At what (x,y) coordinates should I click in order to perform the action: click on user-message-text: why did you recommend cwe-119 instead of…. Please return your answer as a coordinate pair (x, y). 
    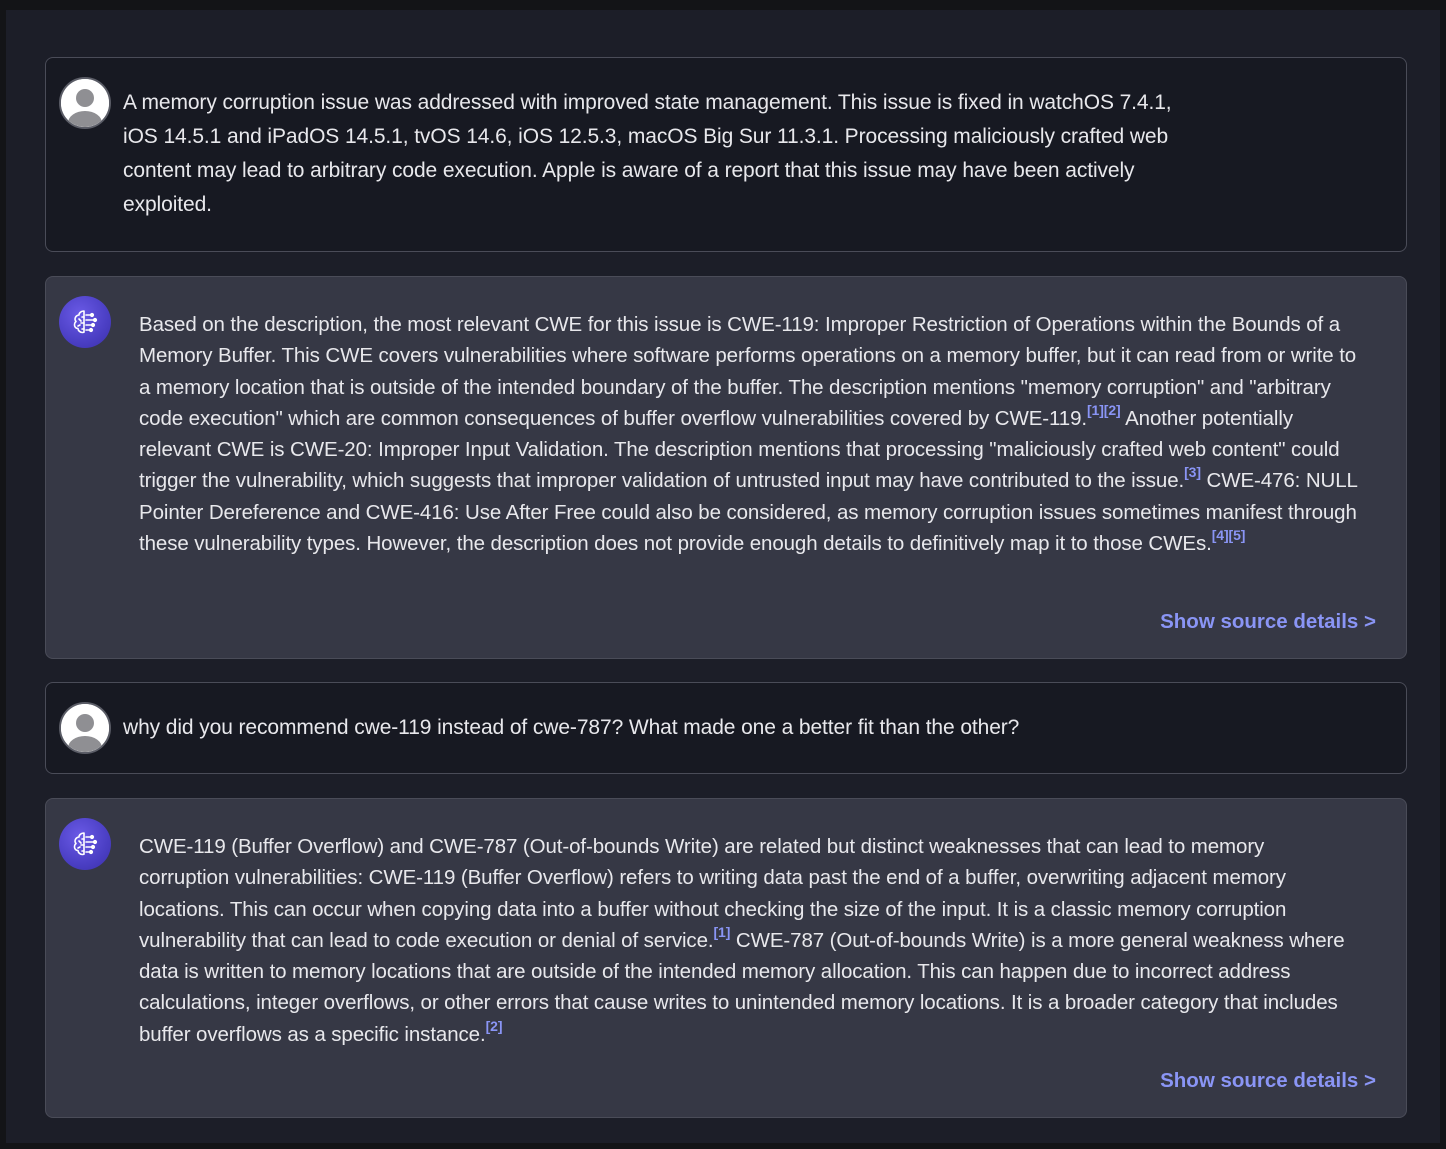
    Looking at the image, I should click on (571, 727).